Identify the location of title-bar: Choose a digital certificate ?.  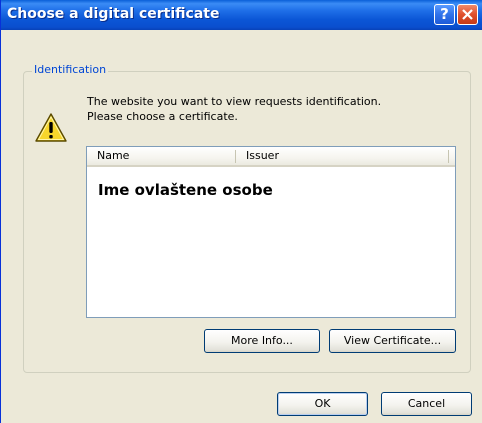
(241, 15).